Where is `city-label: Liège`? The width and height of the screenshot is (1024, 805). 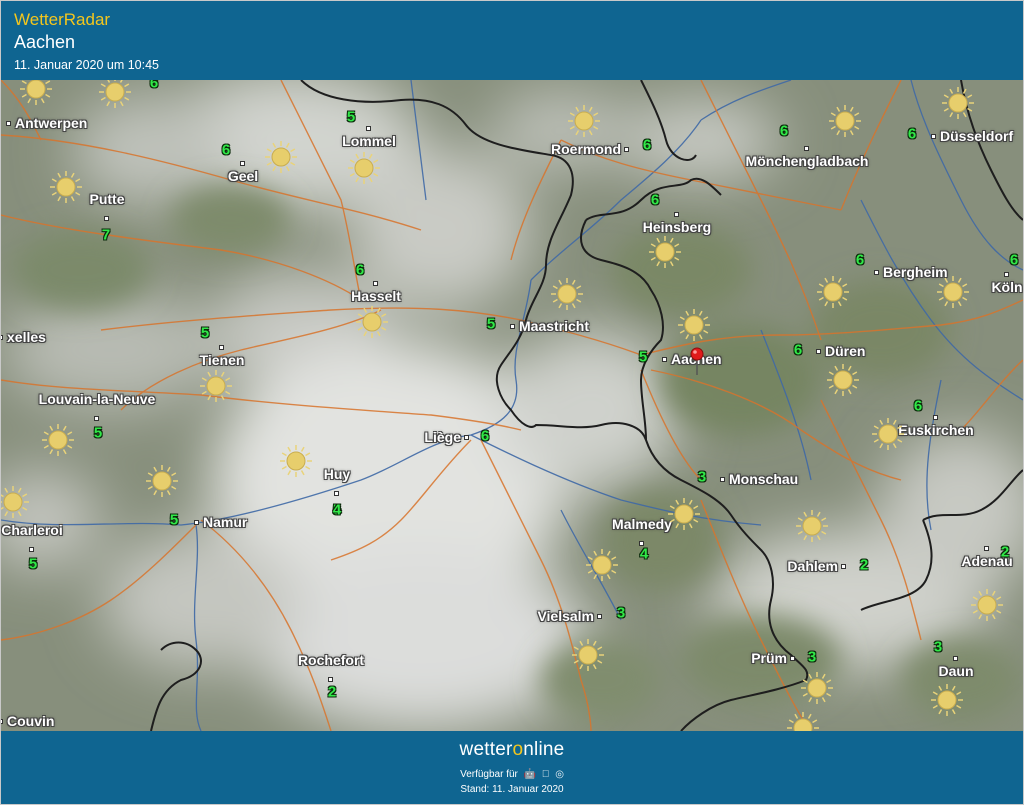 city-label: Liège is located at coordinates (442, 437).